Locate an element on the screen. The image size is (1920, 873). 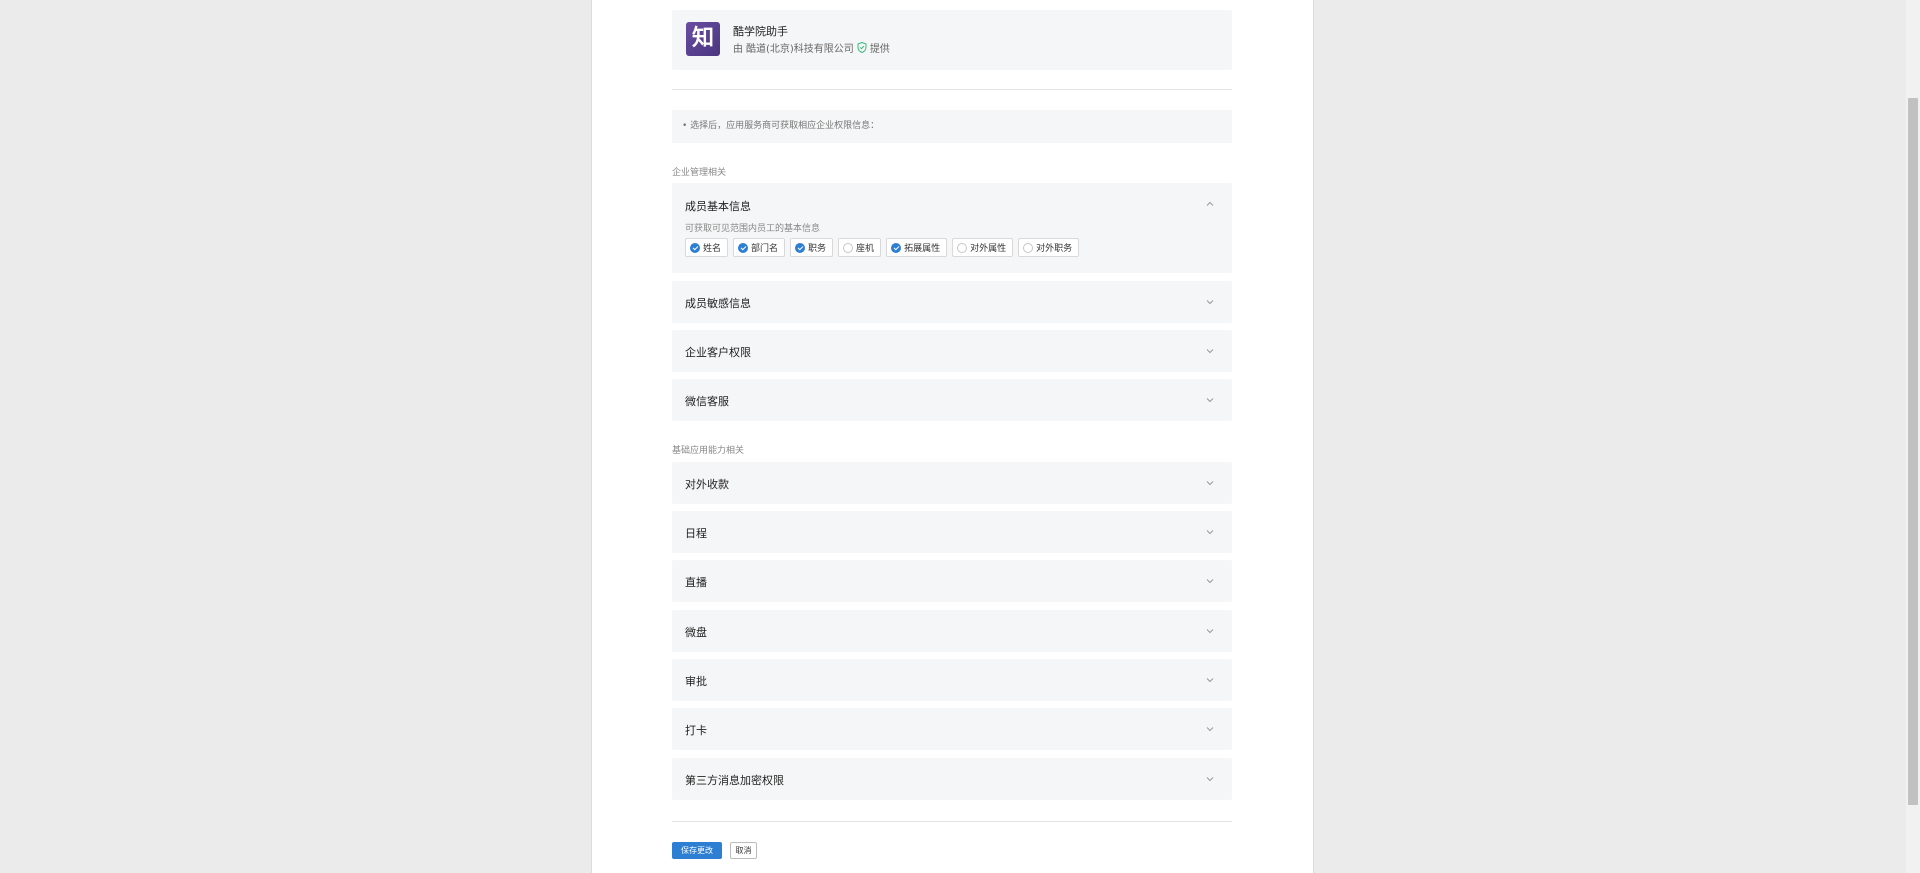
accordion-external-payment: 对外收款 is located at coordinates (952, 483).